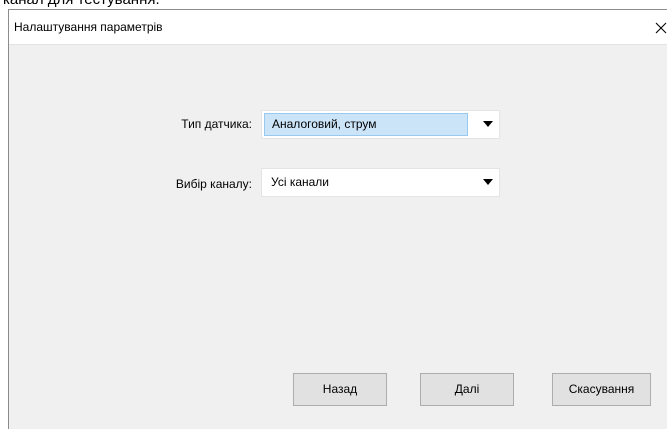 The width and height of the screenshot is (667, 429). What do you see at coordinates (467, 389) in the screenshot?
I see `next-button: Далі` at bounding box center [467, 389].